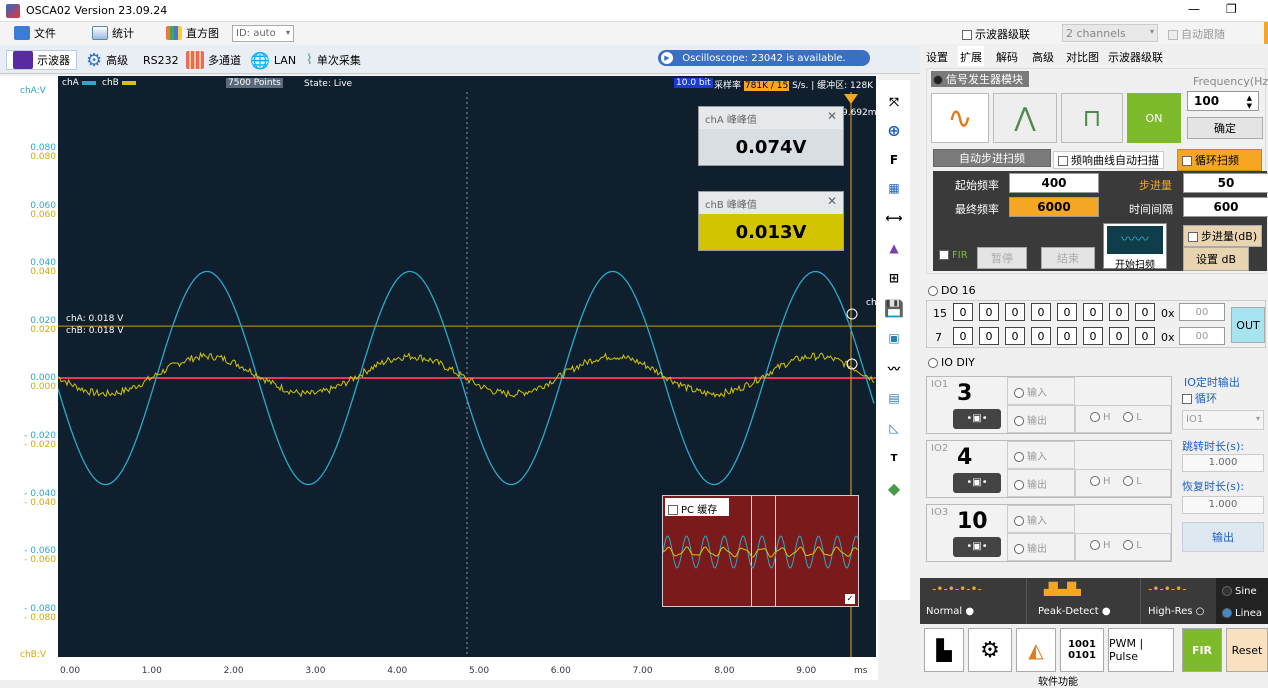 The width and height of the screenshot is (1268, 688). I want to click on tab-scope: 示波器, so click(41, 60).